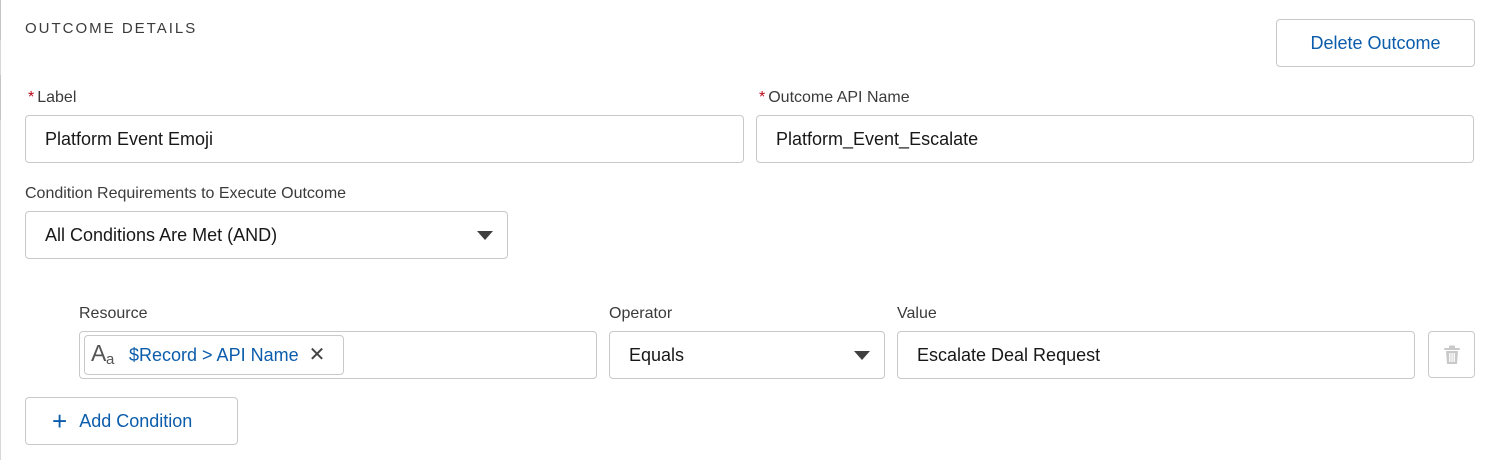  I want to click on resource-input: Aa $Record > API Name ✕, so click(338, 355).